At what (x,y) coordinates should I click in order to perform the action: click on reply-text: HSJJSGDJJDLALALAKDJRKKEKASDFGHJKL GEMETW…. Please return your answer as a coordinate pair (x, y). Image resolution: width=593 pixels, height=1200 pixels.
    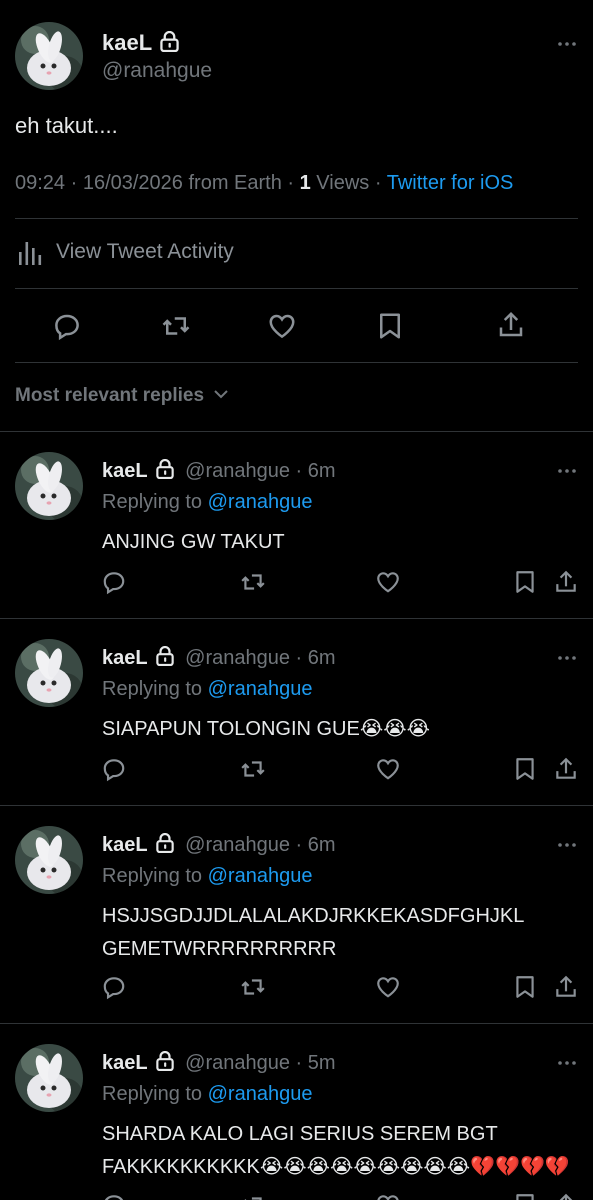
    Looking at the image, I should click on (313, 932).